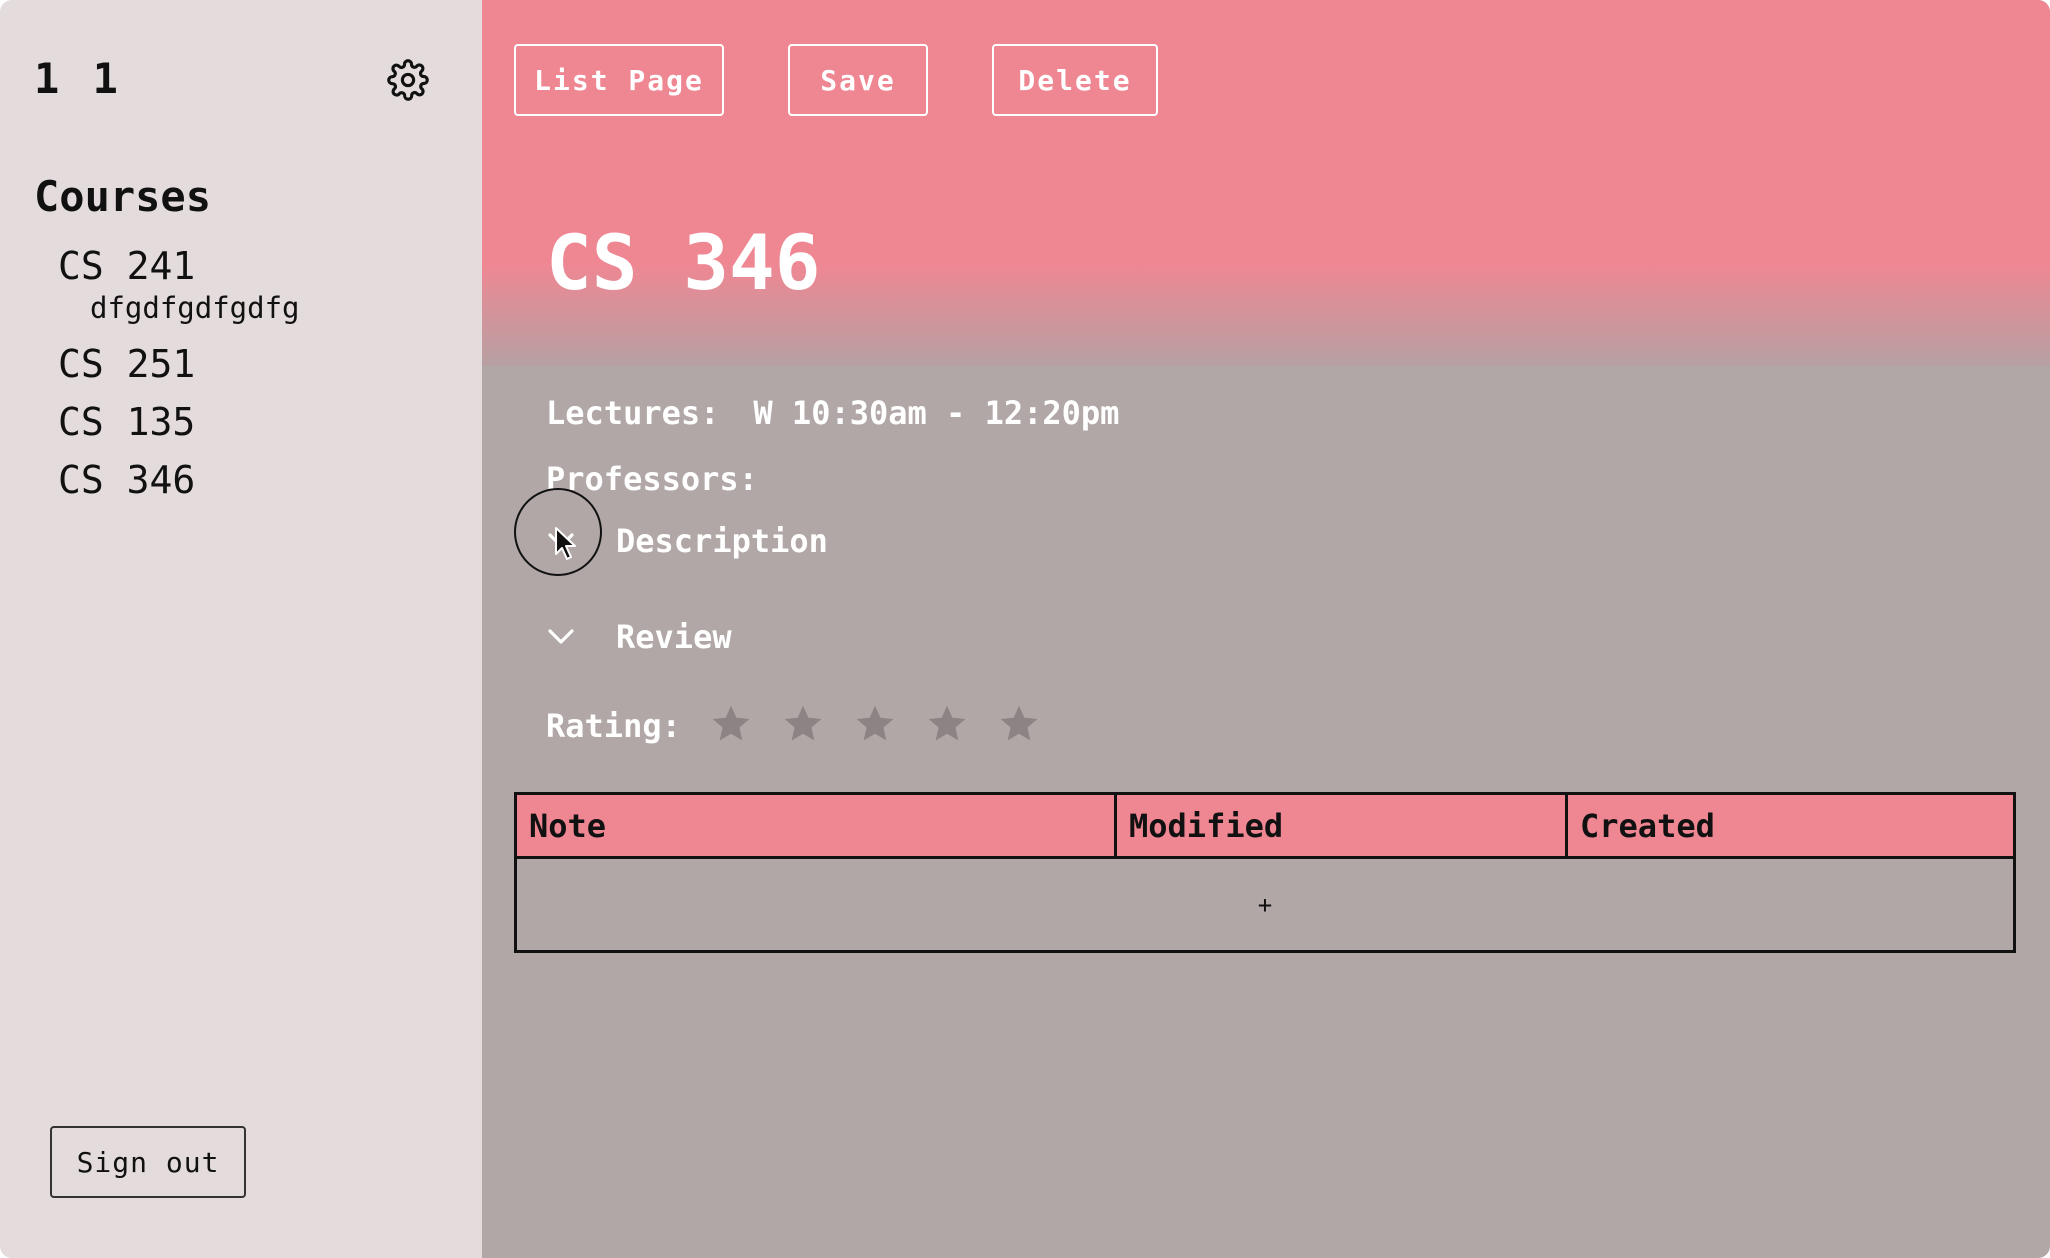 The width and height of the screenshot is (2050, 1258). I want to click on course-item-cs251: CS 251, so click(179, 369).